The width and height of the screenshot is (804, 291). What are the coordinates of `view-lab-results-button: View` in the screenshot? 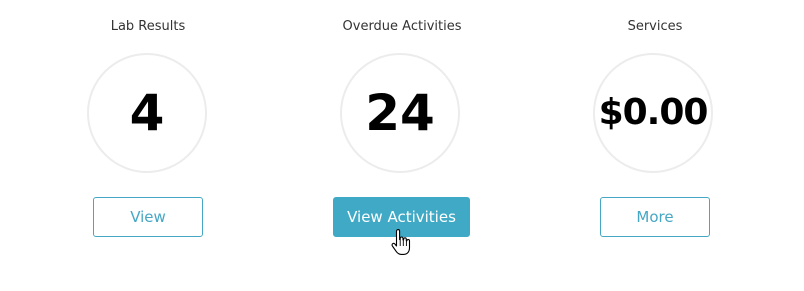 It's located at (148, 217).